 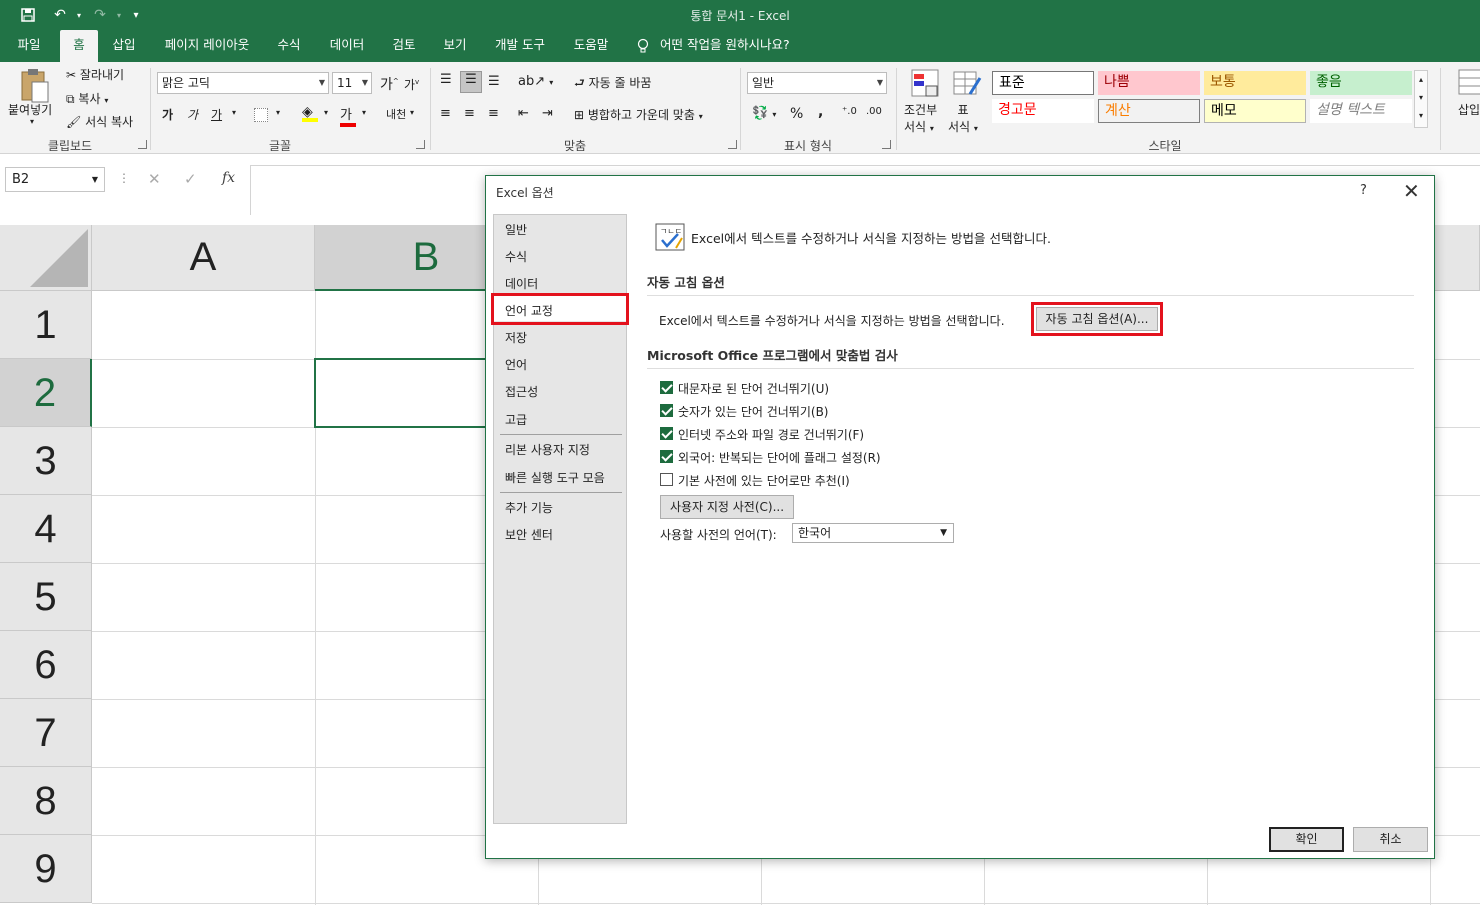 I want to click on middle-align-icon: ☰, so click(x=471, y=82).